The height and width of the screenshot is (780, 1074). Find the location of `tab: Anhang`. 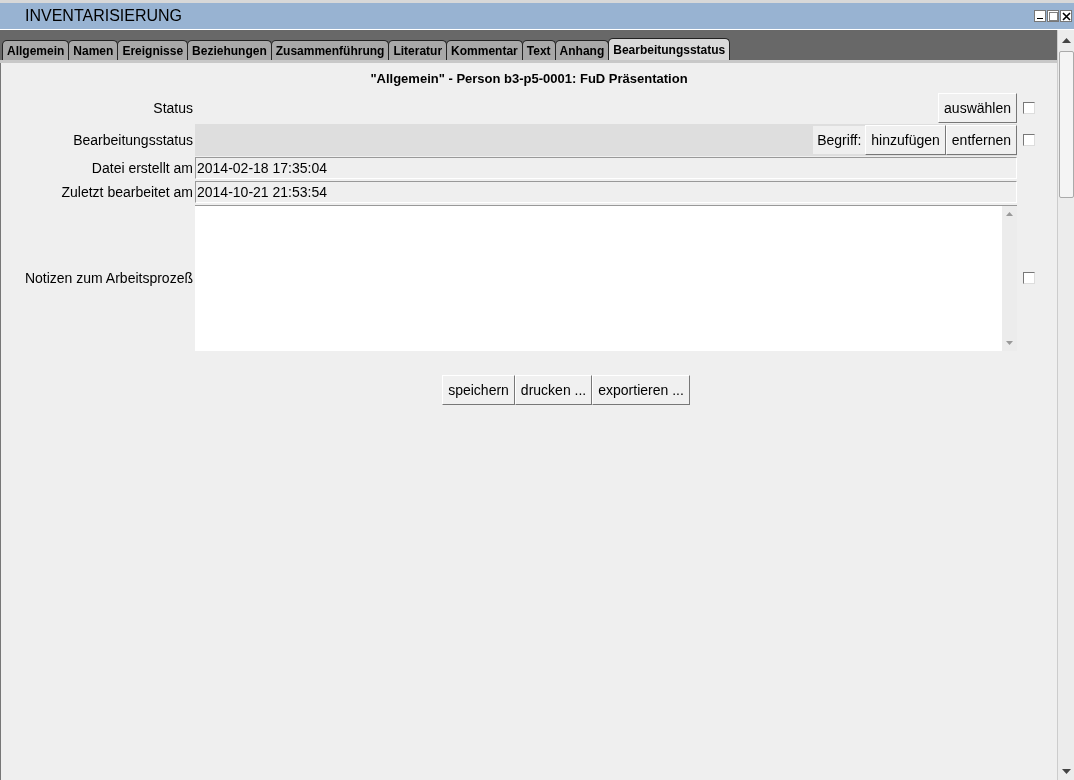

tab: Anhang is located at coordinates (582, 50).